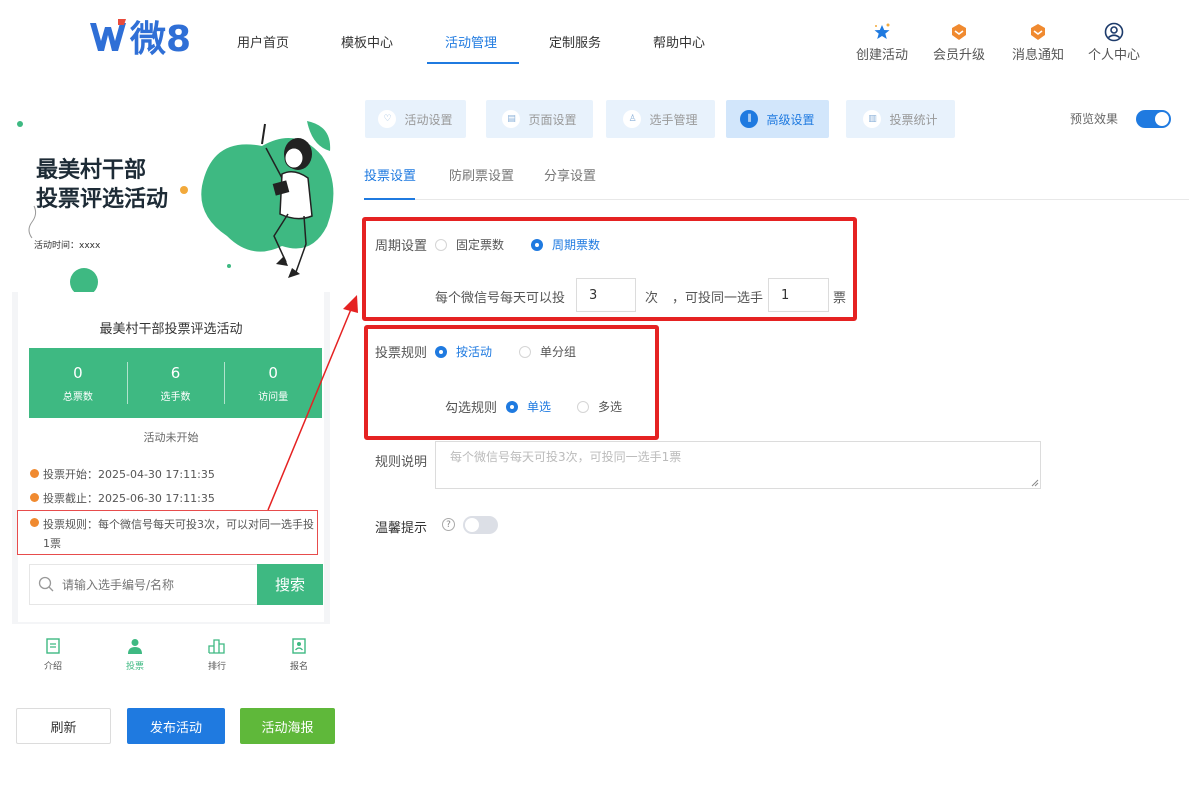 The width and height of the screenshot is (1200, 796). What do you see at coordinates (171, 437) in the screenshot?
I see `activity-status: 活动未开始` at bounding box center [171, 437].